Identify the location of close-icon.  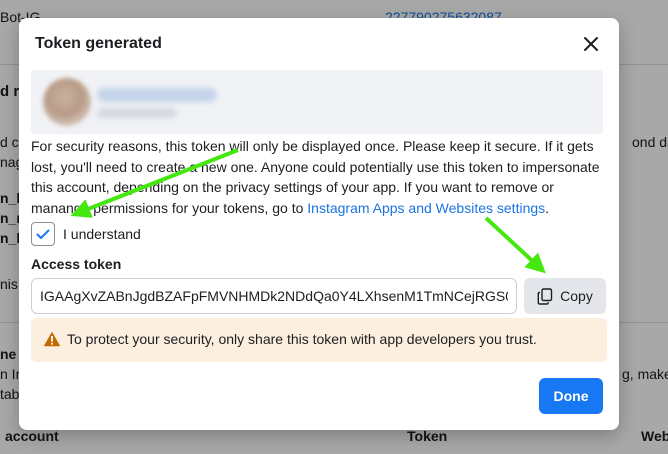
(591, 44).